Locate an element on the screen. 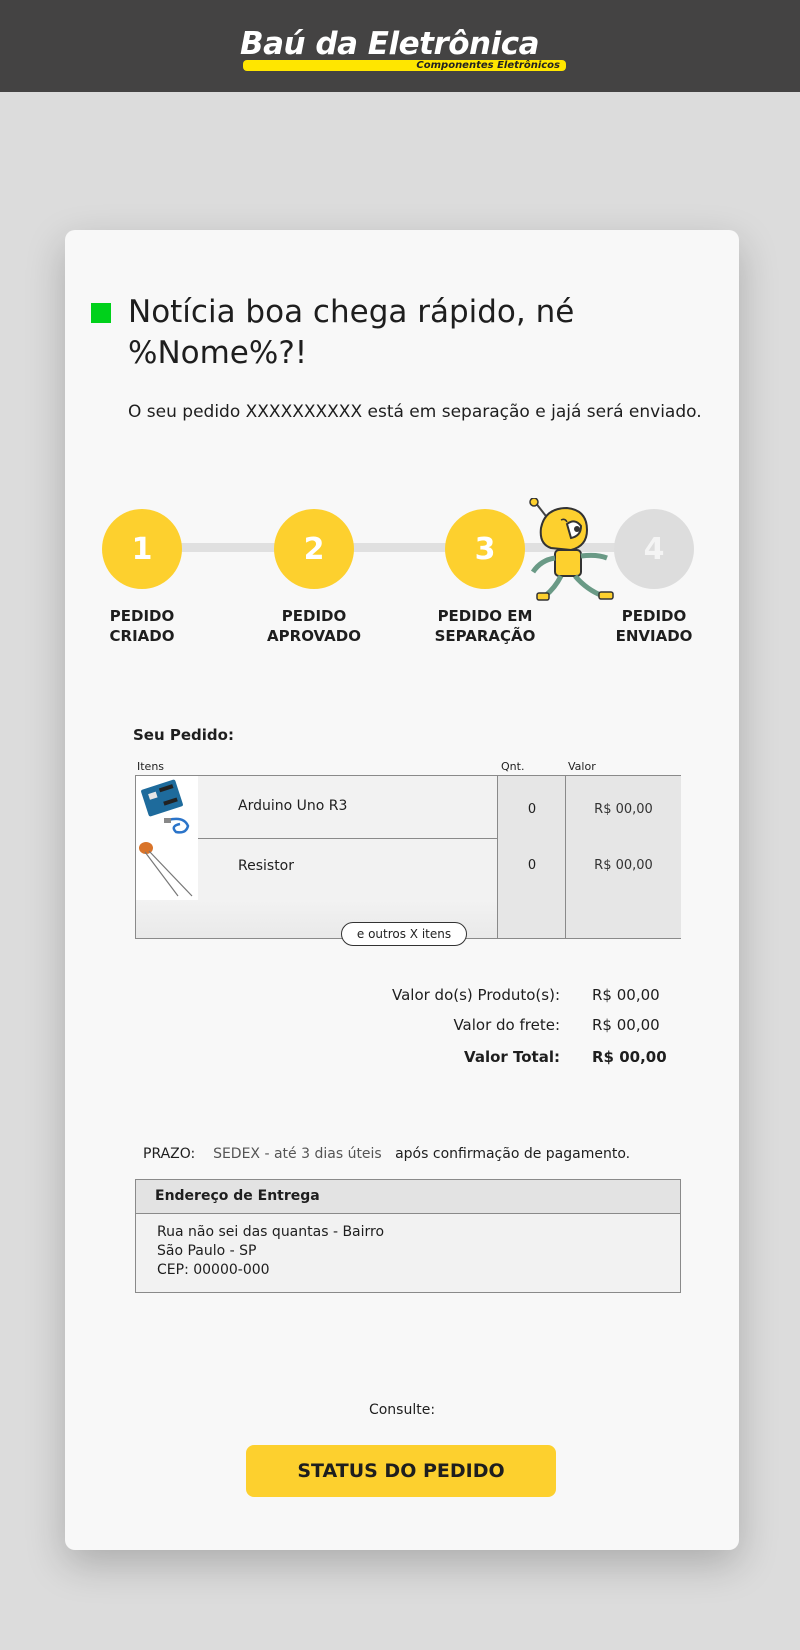  value-cell is located at coordinates (623, 919).